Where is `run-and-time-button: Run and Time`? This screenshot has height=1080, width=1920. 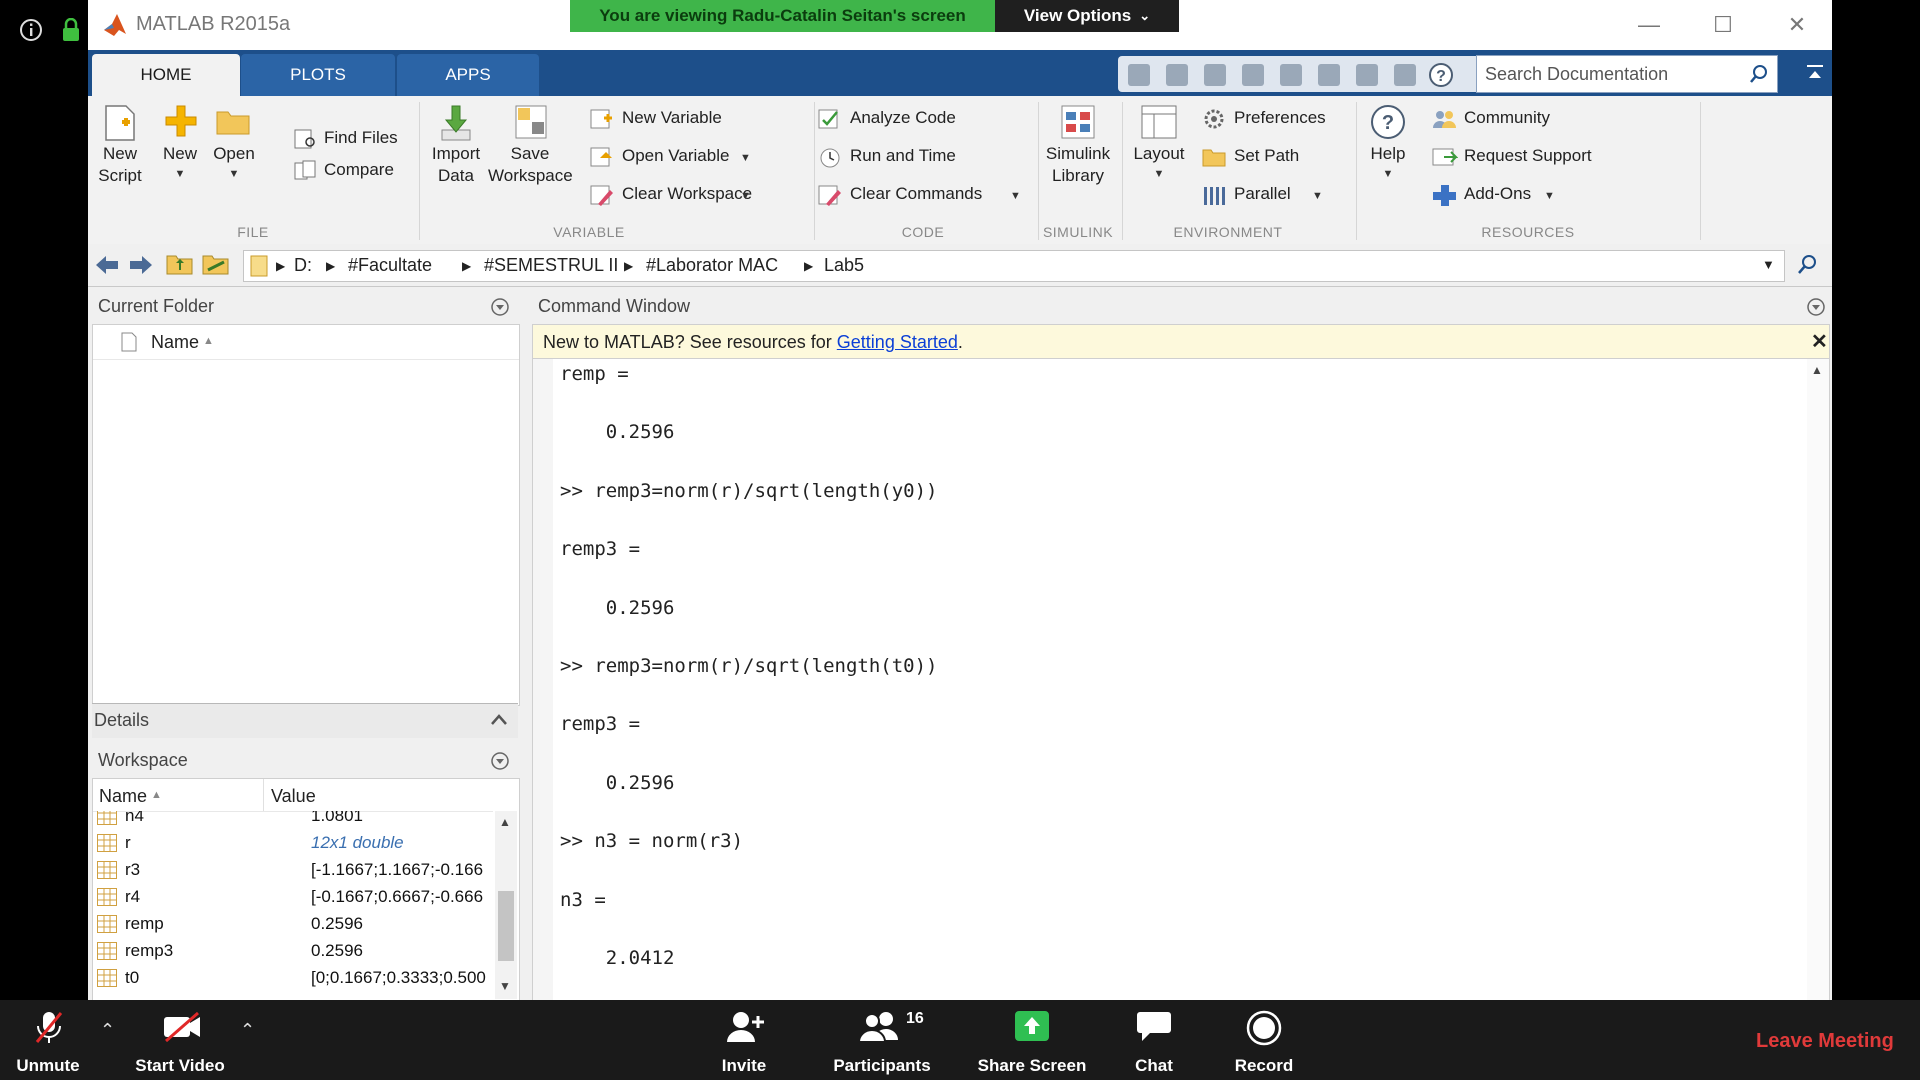 run-and-time-button: Run and Time is located at coordinates (918, 157).